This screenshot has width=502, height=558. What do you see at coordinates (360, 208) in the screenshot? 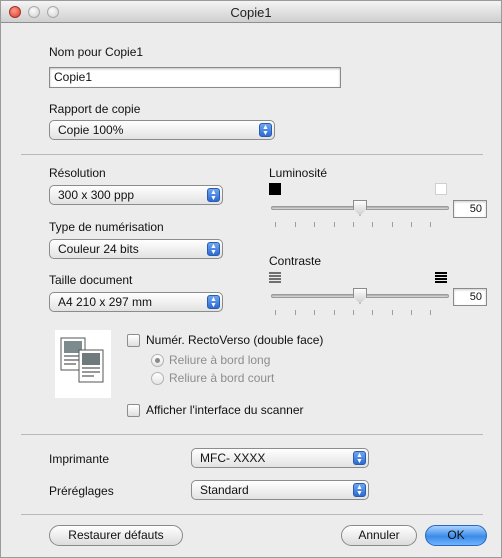
I see `brightness-slider-thumb` at bounding box center [360, 208].